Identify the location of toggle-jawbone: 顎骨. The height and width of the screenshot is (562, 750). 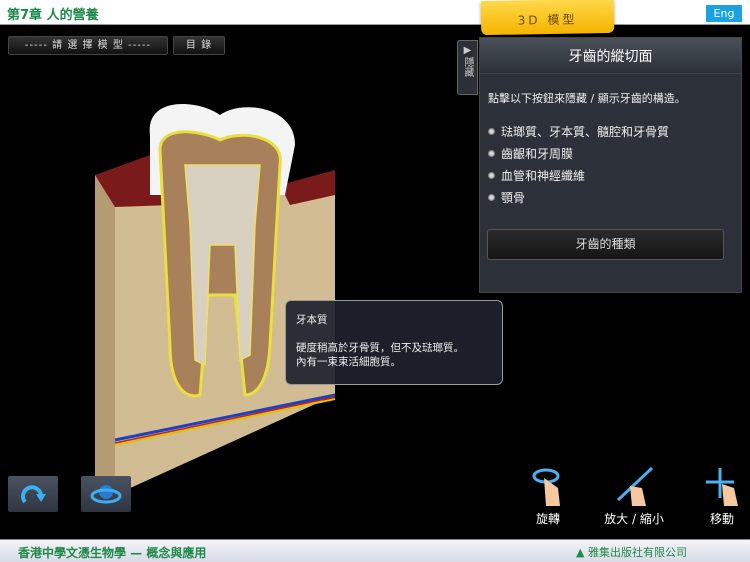
(506, 197).